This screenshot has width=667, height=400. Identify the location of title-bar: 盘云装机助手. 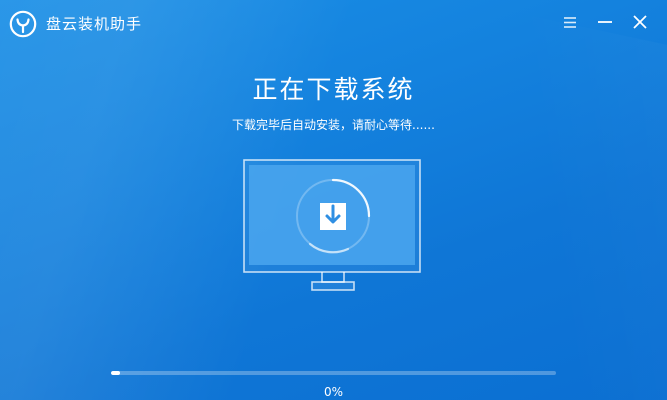
(333, 24).